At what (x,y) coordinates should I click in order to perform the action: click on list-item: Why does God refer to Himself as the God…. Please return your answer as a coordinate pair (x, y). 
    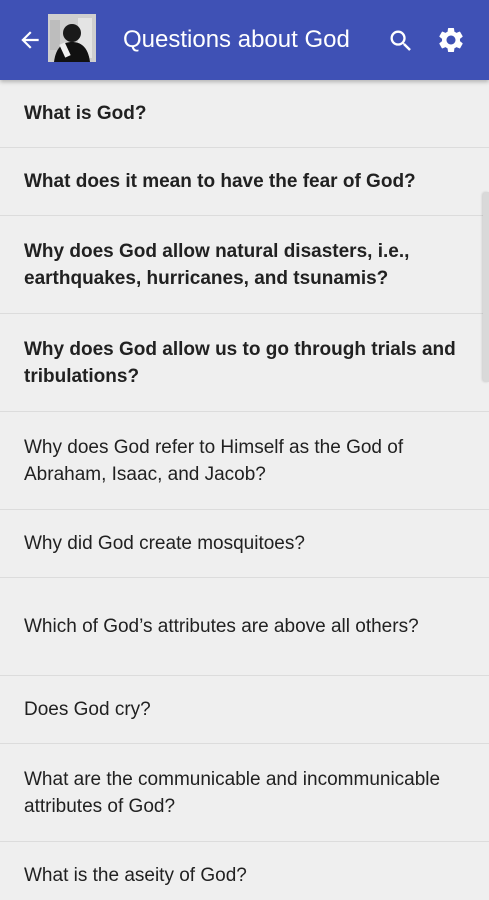
    Looking at the image, I should click on (244, 461).